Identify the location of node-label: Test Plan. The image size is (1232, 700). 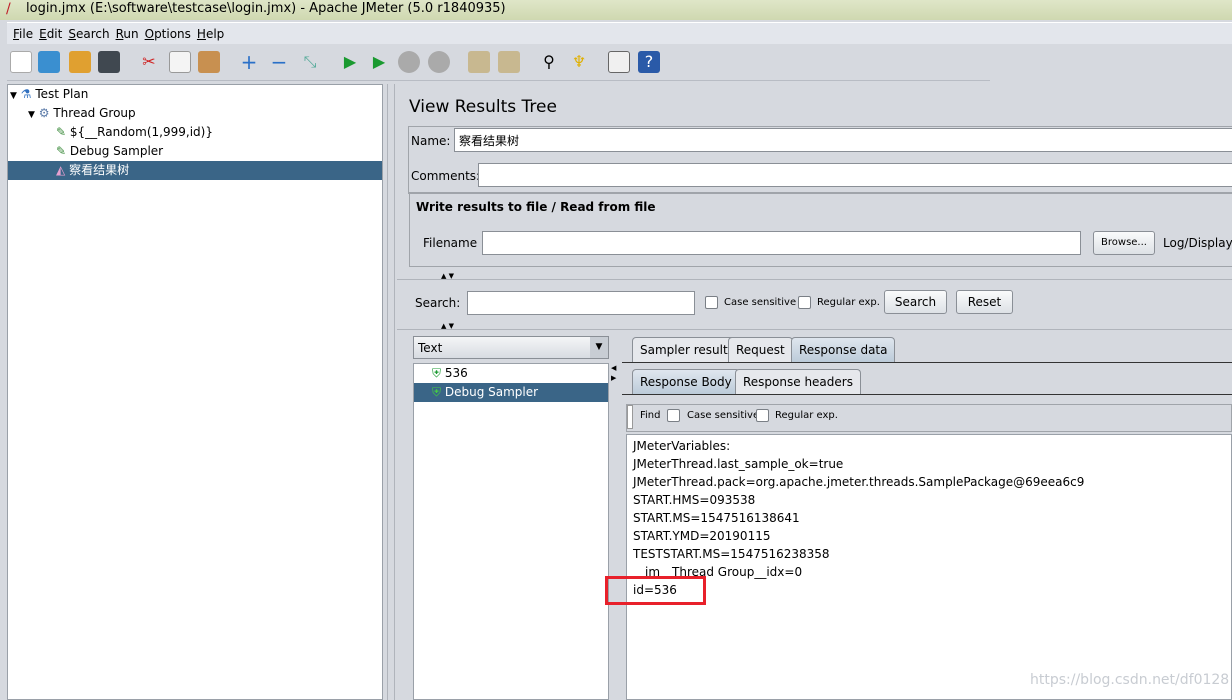
(62, 94).